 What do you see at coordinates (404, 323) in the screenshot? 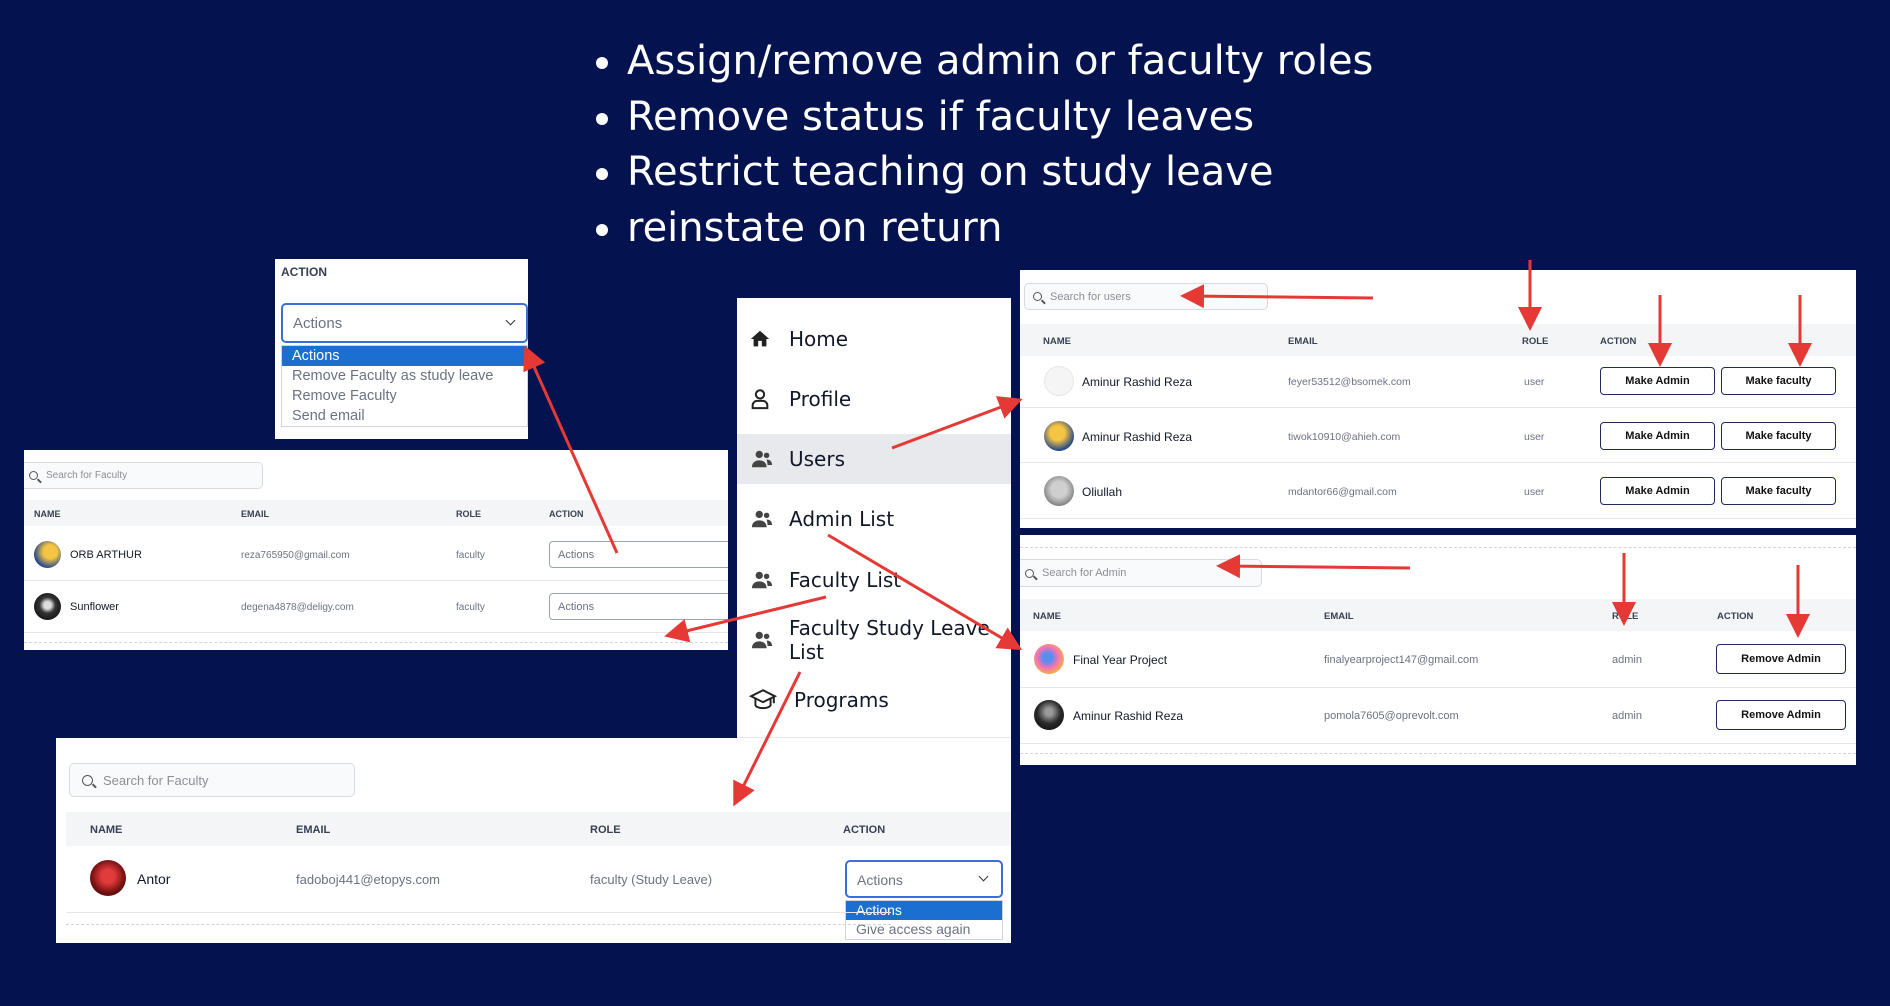
I see `actions-select: Actions` at bounding box center [404, 323].